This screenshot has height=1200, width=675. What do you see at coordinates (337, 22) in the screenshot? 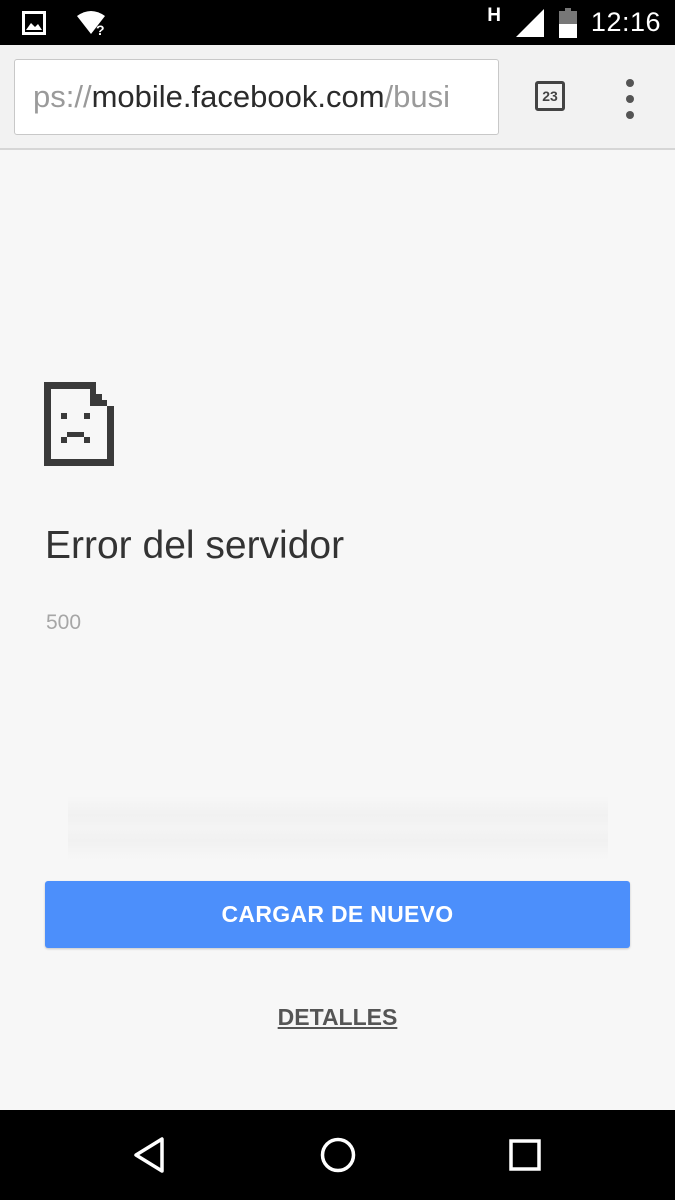
I see `status-bar: ? H 12:16` at bounding box center [337, 22].